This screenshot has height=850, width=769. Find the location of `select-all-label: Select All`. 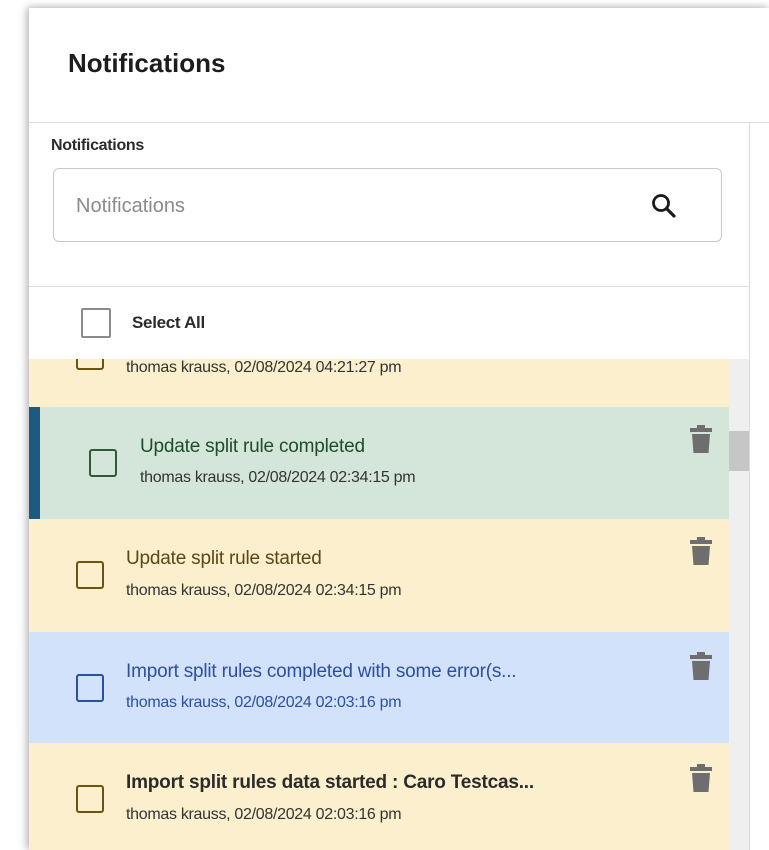

select-all-label: Select All is located at coordinates (168, 322).